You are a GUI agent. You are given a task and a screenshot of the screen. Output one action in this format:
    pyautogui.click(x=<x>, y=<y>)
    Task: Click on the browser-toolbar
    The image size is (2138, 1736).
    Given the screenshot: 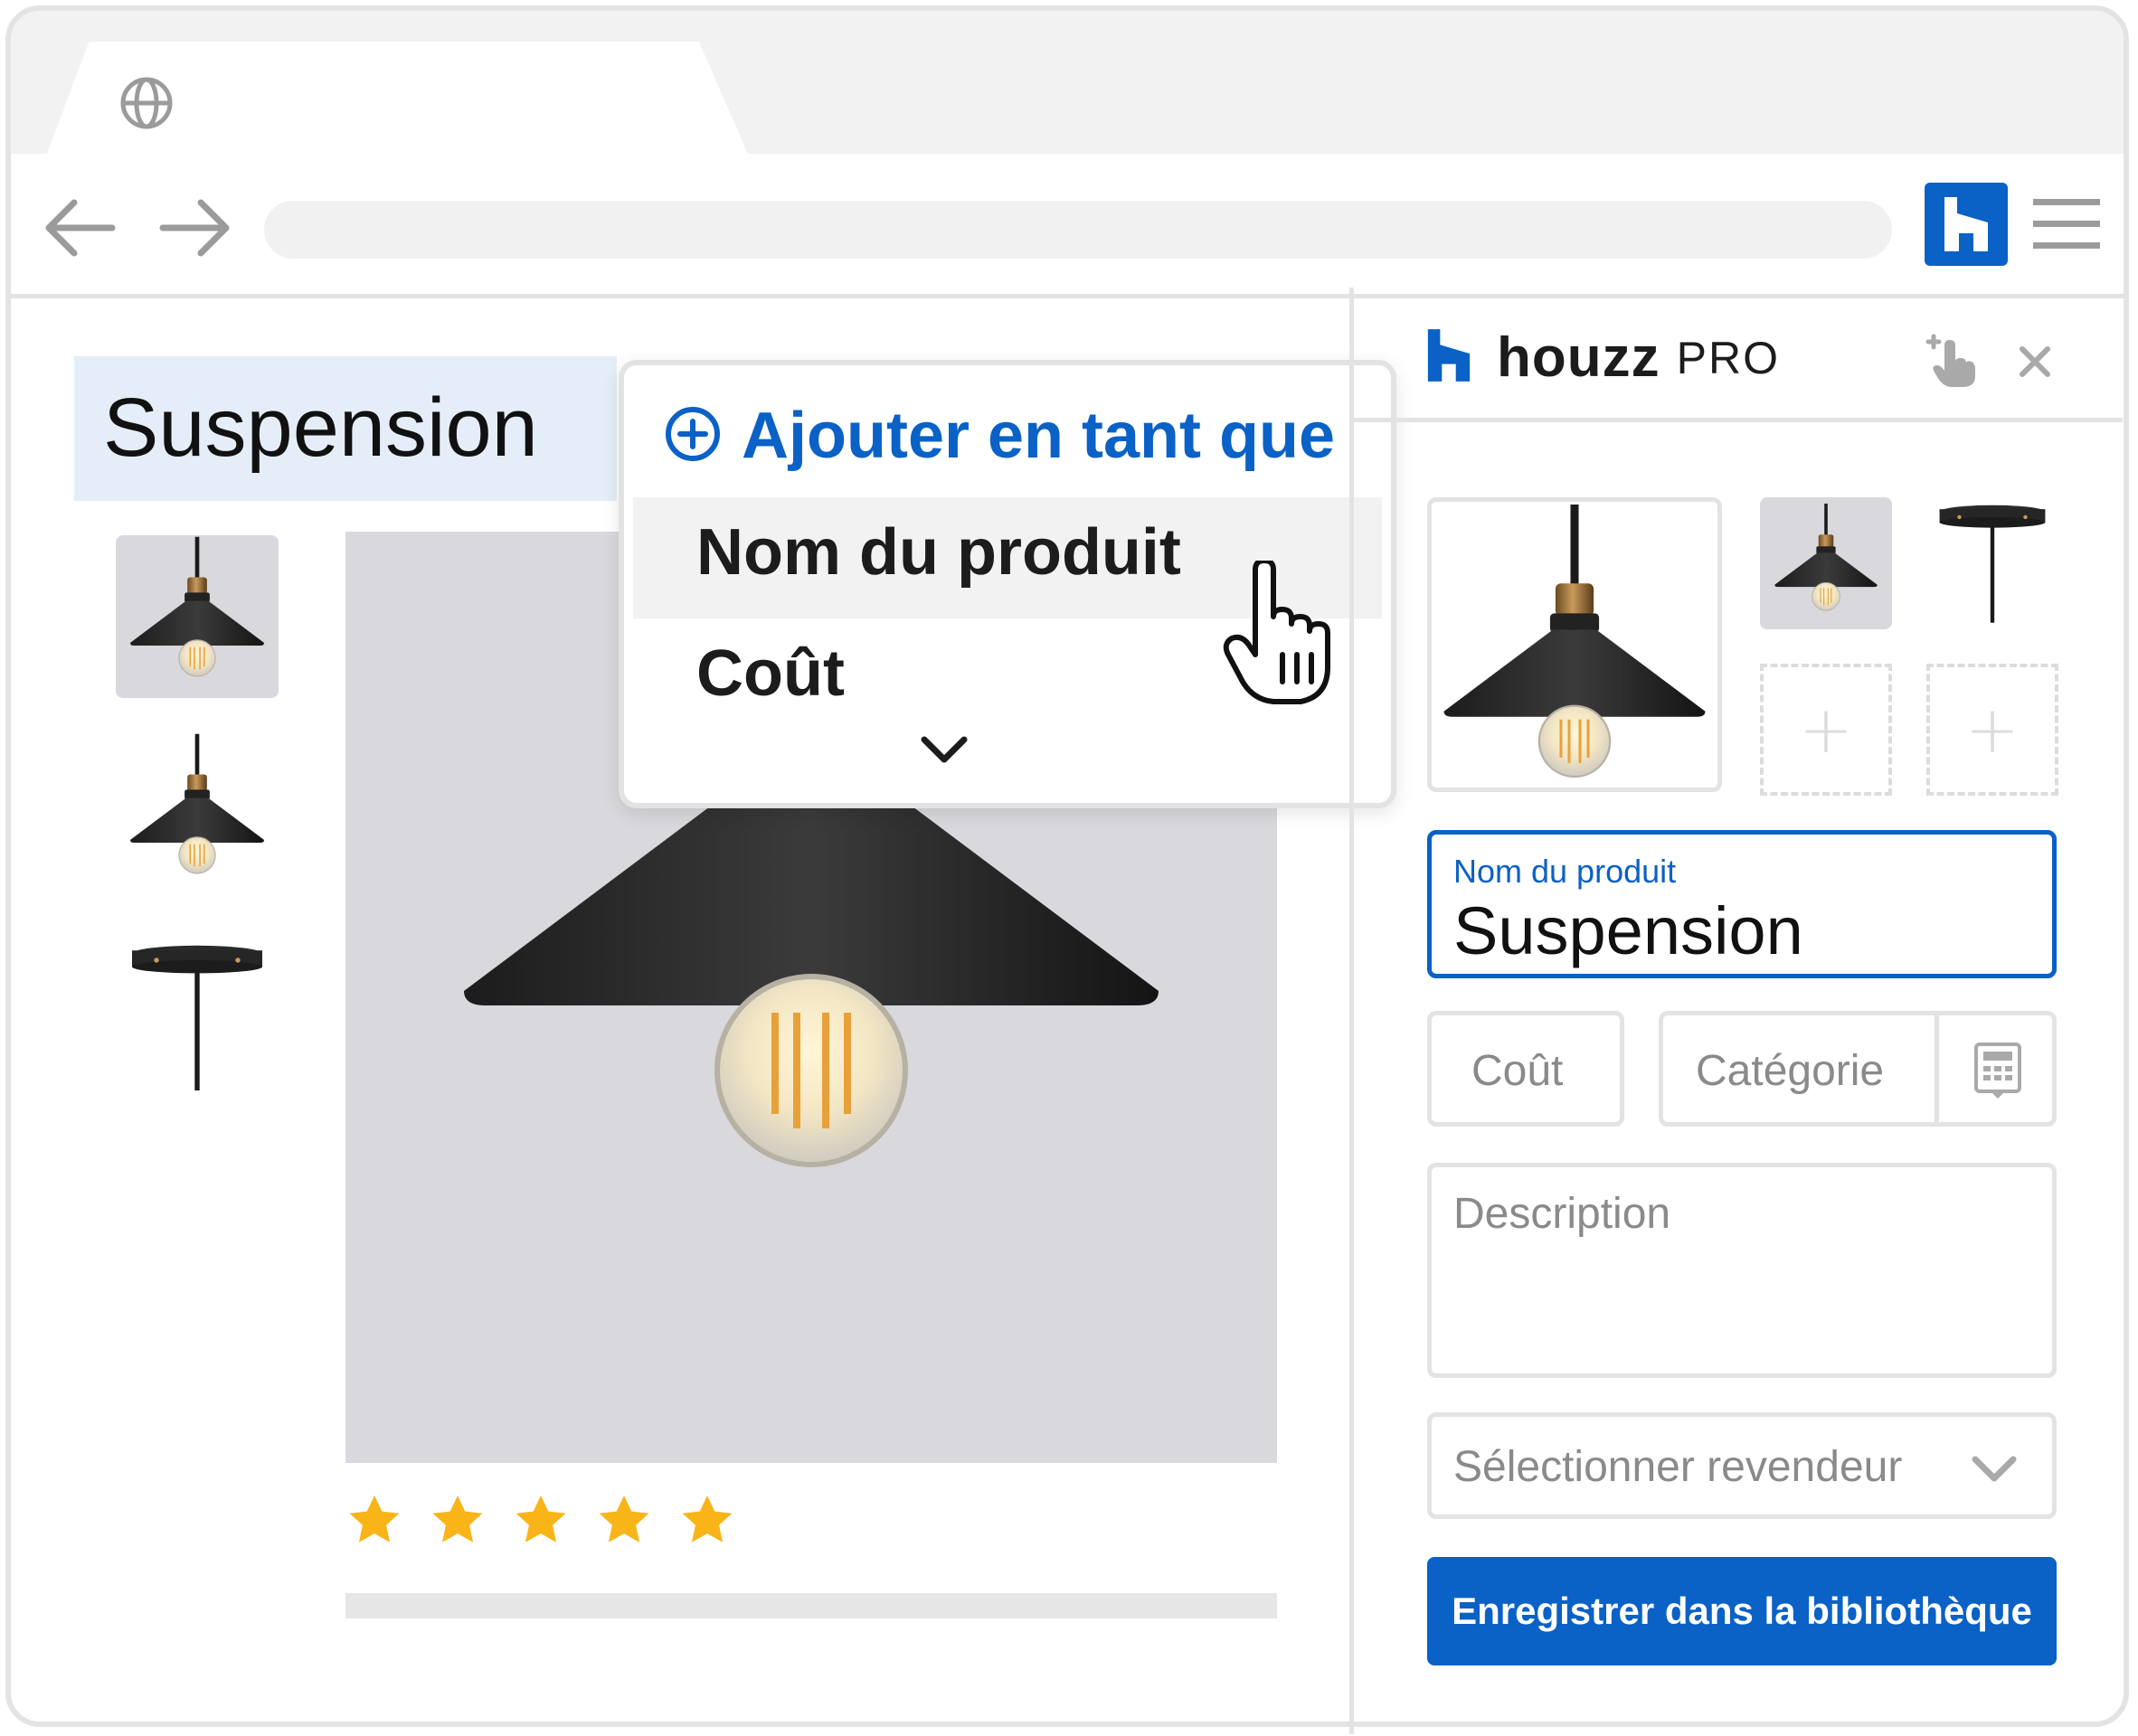 What is the action you would take?
    pyautogui.click(x=1068, y=226)
    